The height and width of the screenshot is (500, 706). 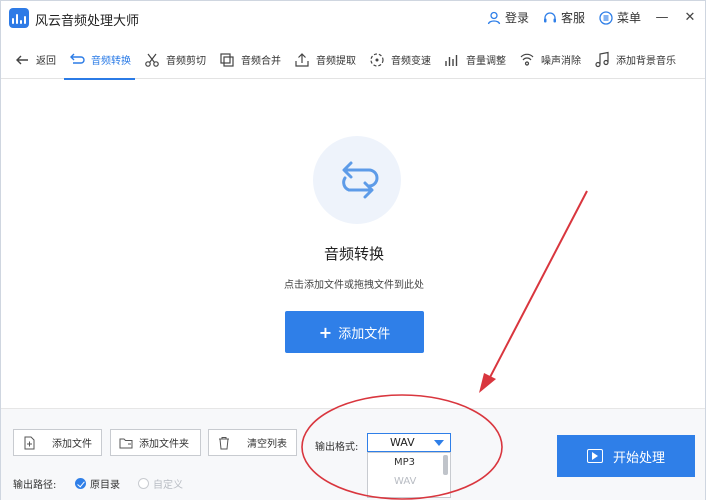 What do you see at coordinates (364, 334) in the screenshot?
I see `add-file-main-label: 添加文件` at bounding box center [364, 334].